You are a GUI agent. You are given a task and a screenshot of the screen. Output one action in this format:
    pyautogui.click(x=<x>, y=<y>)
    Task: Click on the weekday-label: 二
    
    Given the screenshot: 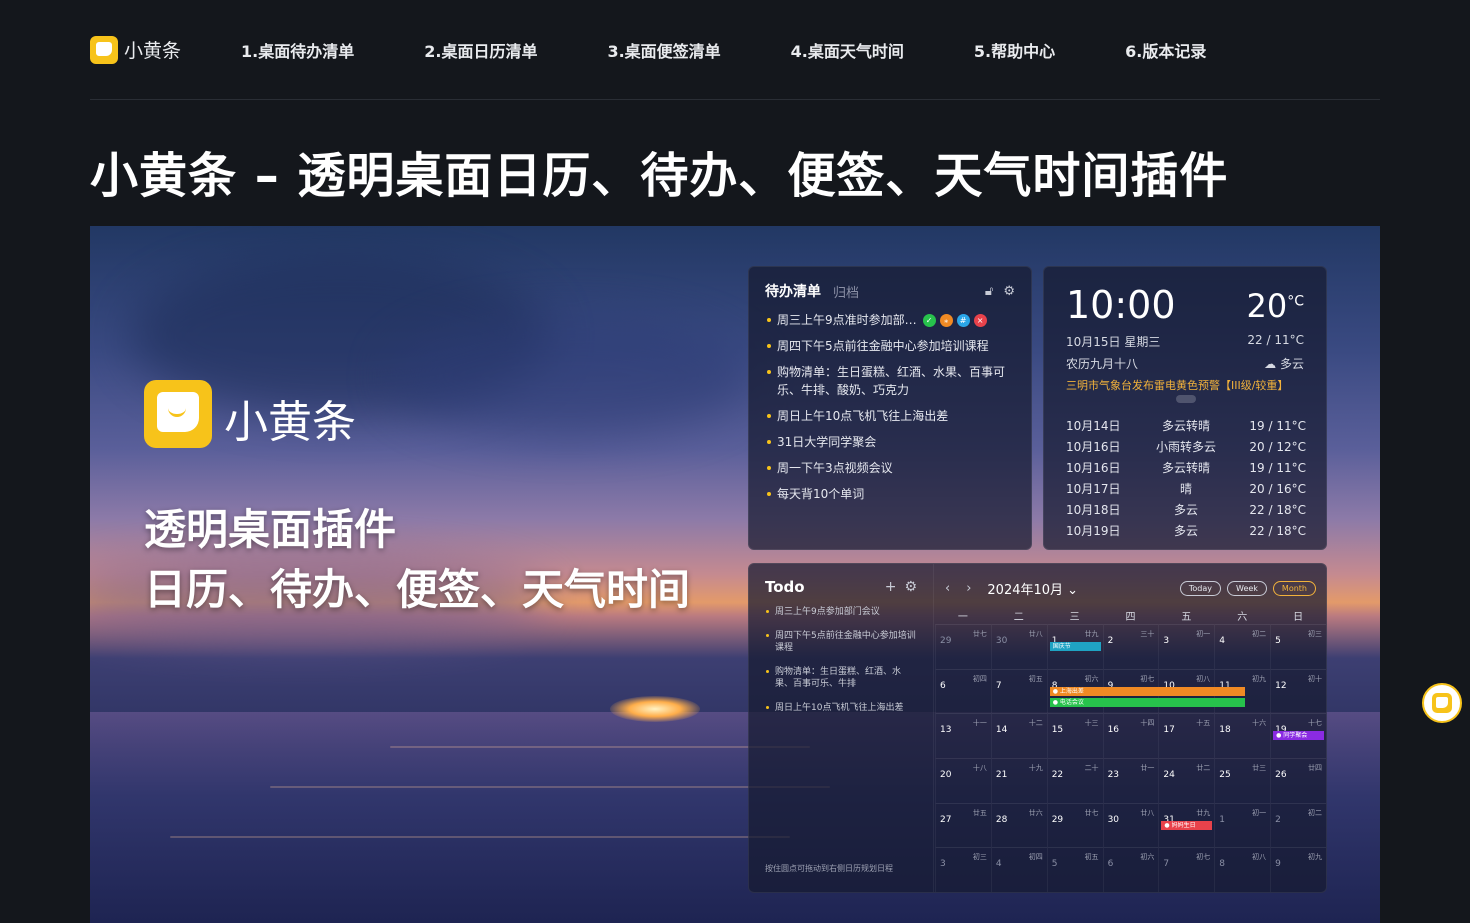 What is the action you would take?
    pyautogui.click(x=1018, y=617)
    